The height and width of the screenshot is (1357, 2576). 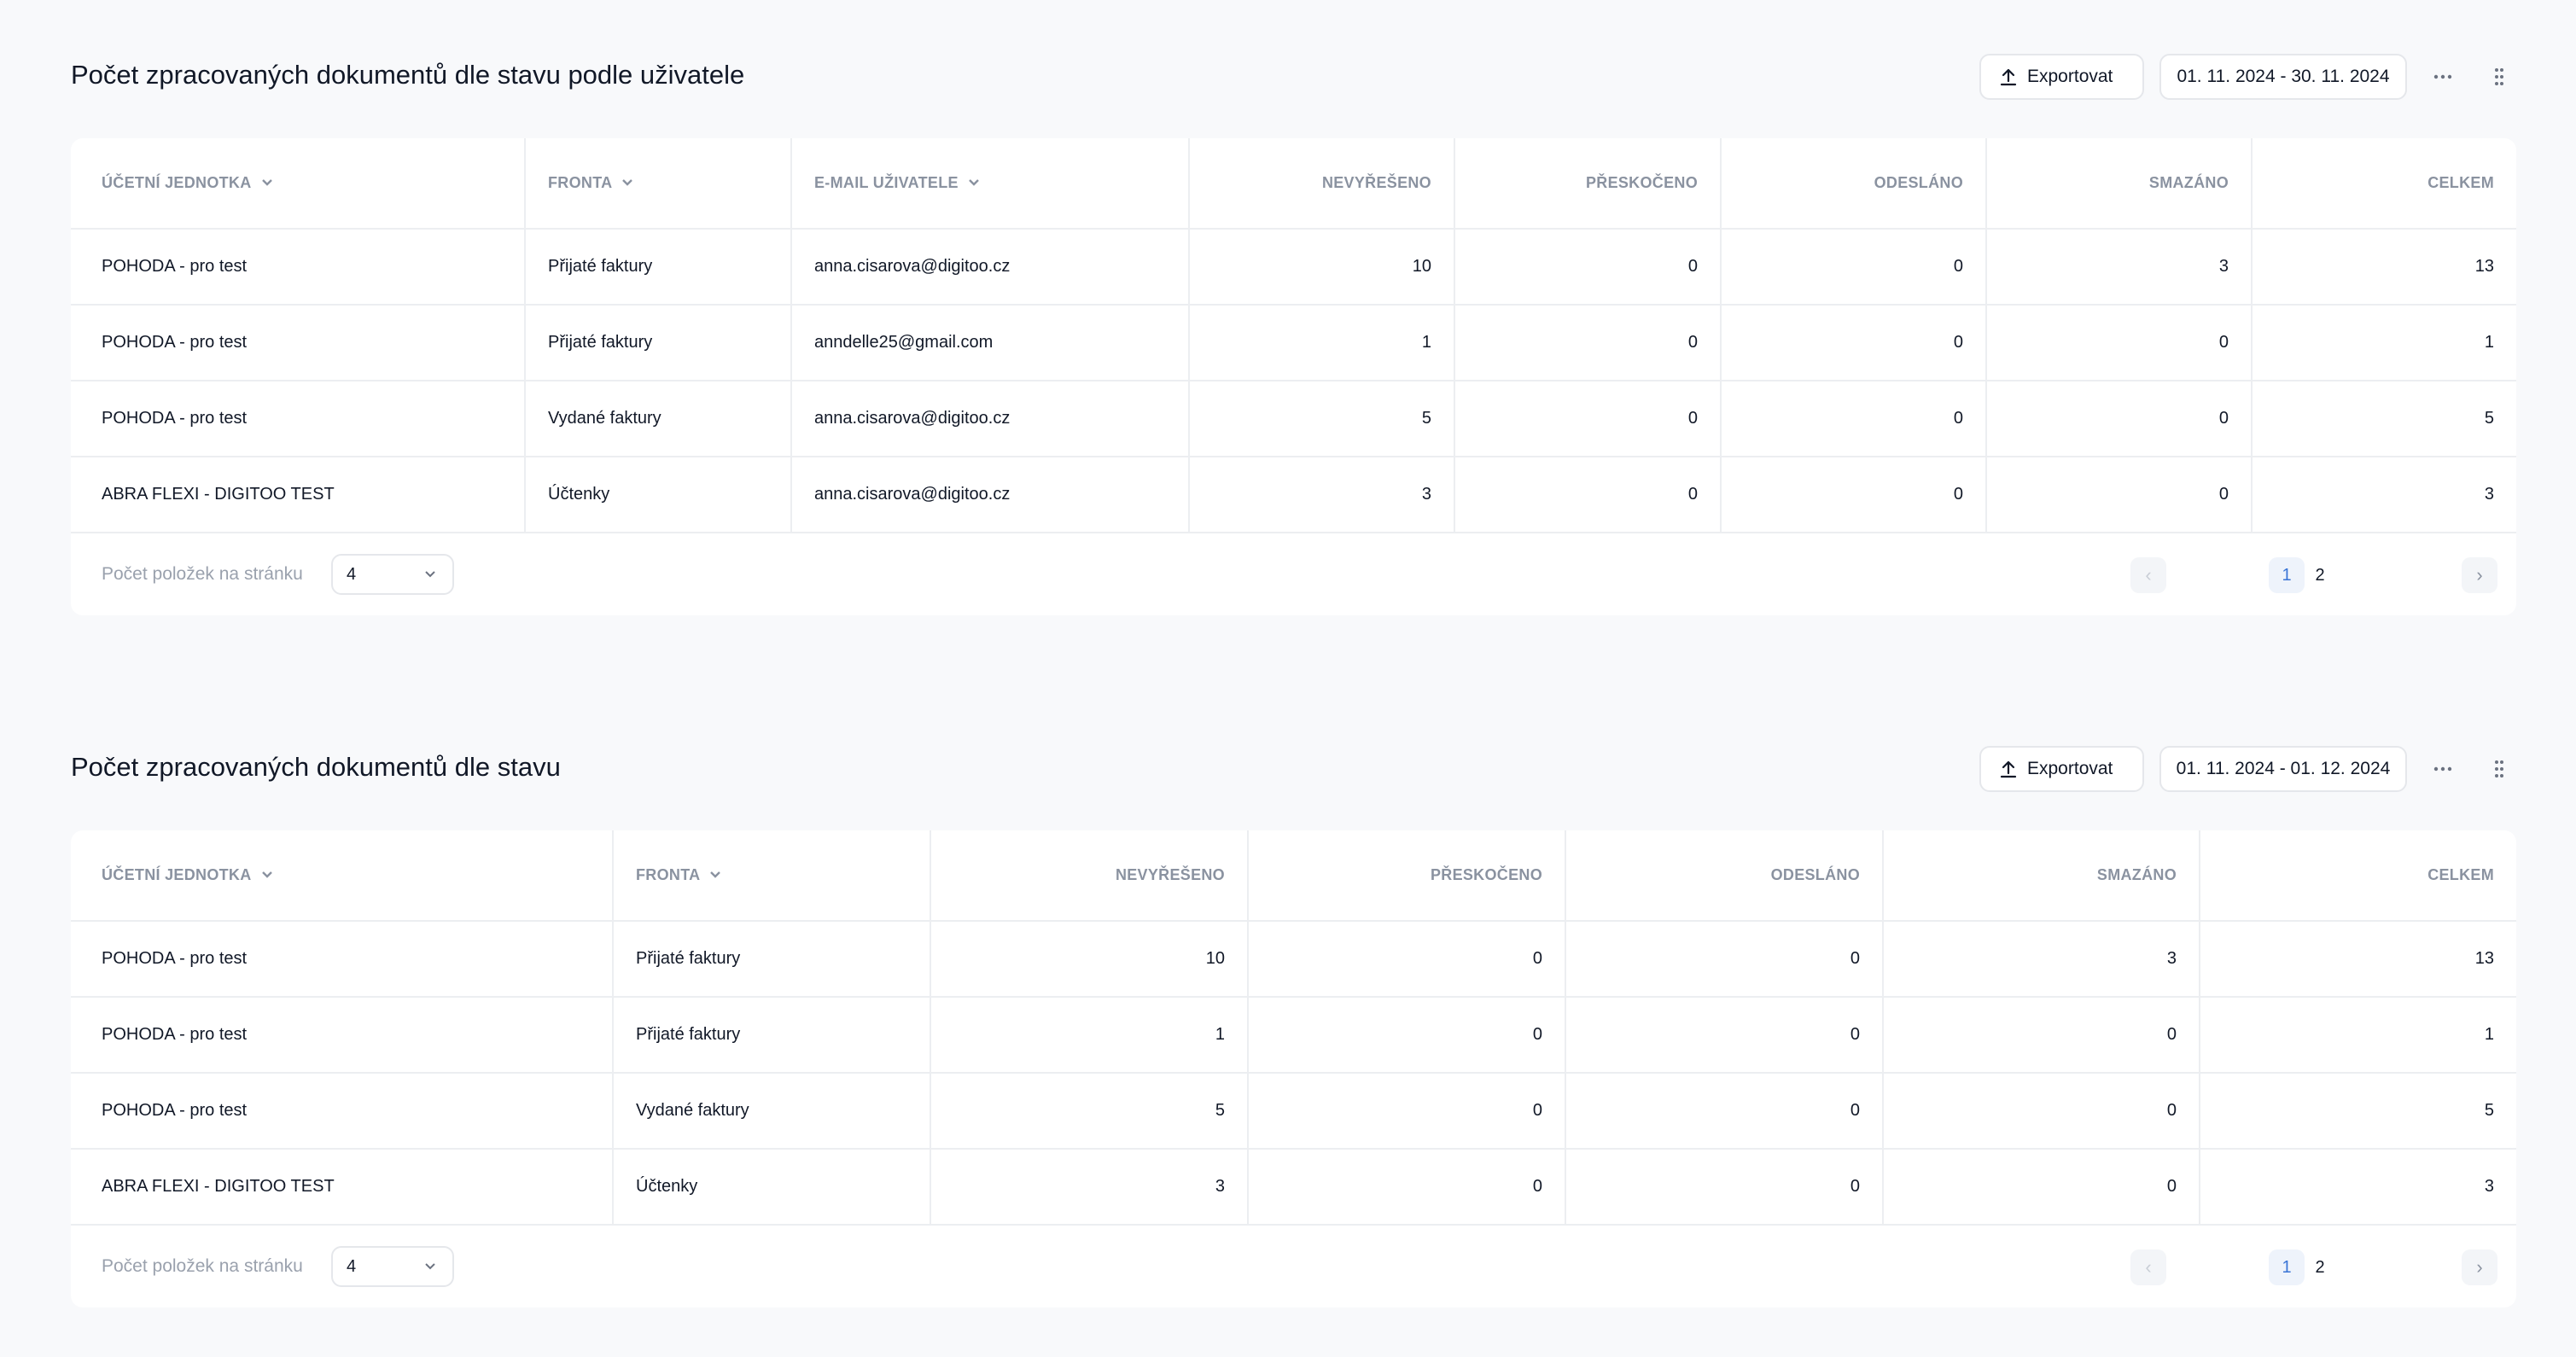 I want to click on column-header-total: Celkem, so click(x=2384, y=184).